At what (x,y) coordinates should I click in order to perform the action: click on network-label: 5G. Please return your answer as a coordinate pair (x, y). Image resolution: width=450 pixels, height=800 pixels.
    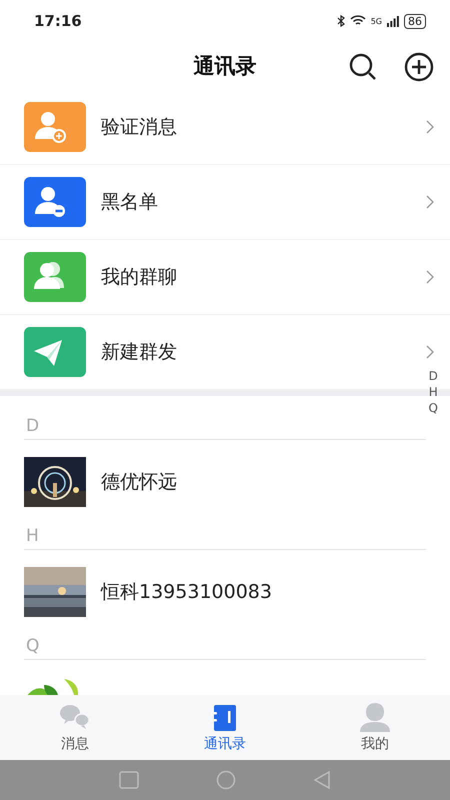
    Looking at the image, I should click on (376, 21).